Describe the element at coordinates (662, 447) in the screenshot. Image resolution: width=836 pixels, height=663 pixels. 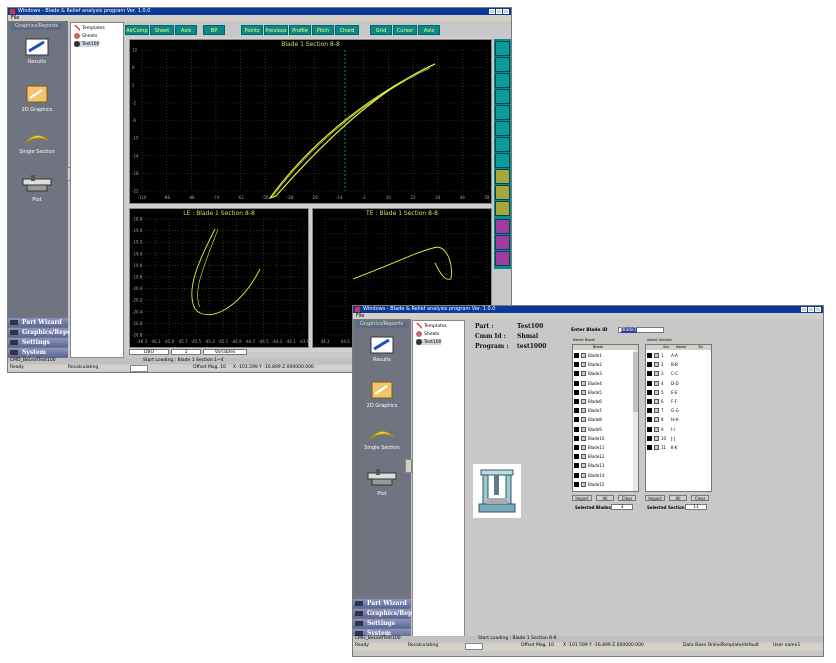
I see `section-row: 11 K-K` at that location.